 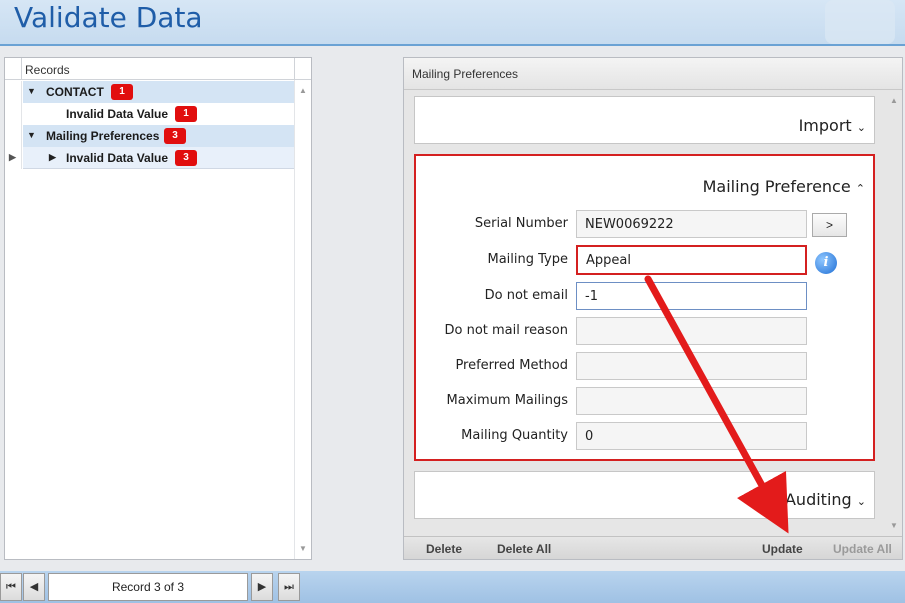 What do you see at coordinates (653, 74) in the screenshot?
I see `panel-header: Mailing Preferences` at bounding box center [653, 74].